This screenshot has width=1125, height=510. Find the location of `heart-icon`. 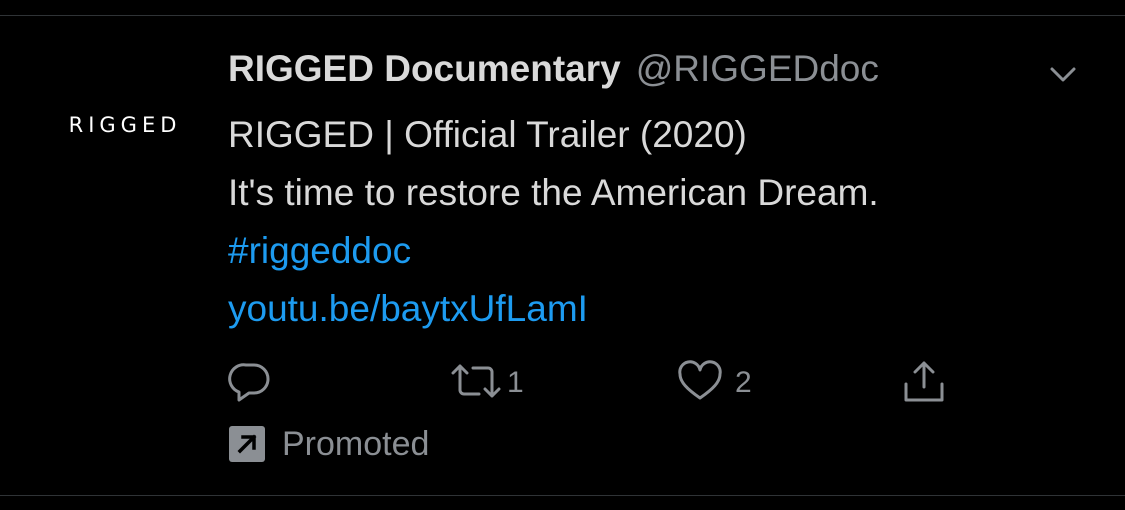

heart-icon is located at coordinates (700, 383).